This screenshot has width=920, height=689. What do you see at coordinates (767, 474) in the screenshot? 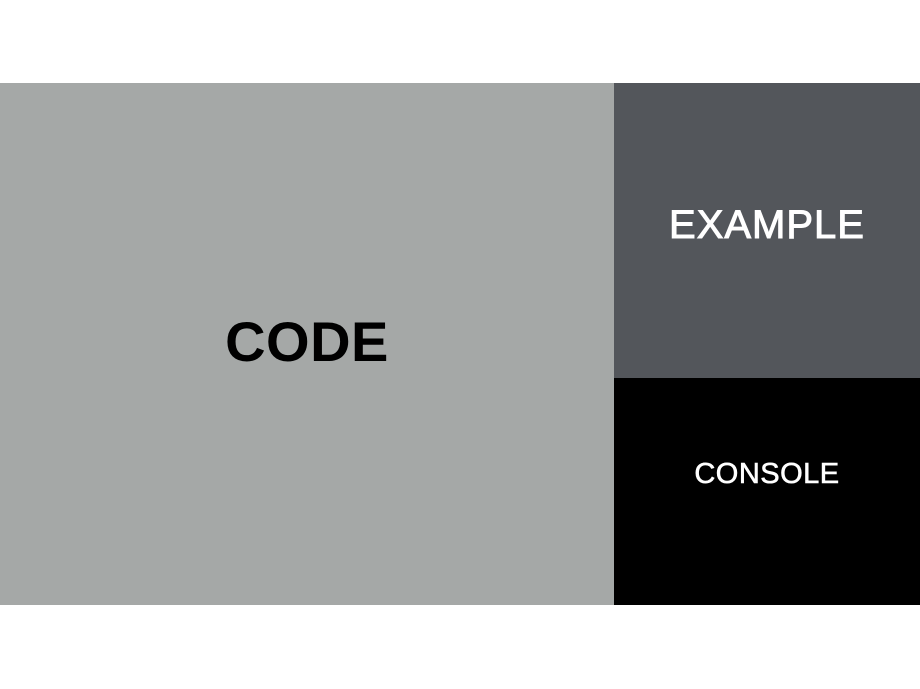
I see `console-label: CONSOLE` at bounding box center [767, 474].